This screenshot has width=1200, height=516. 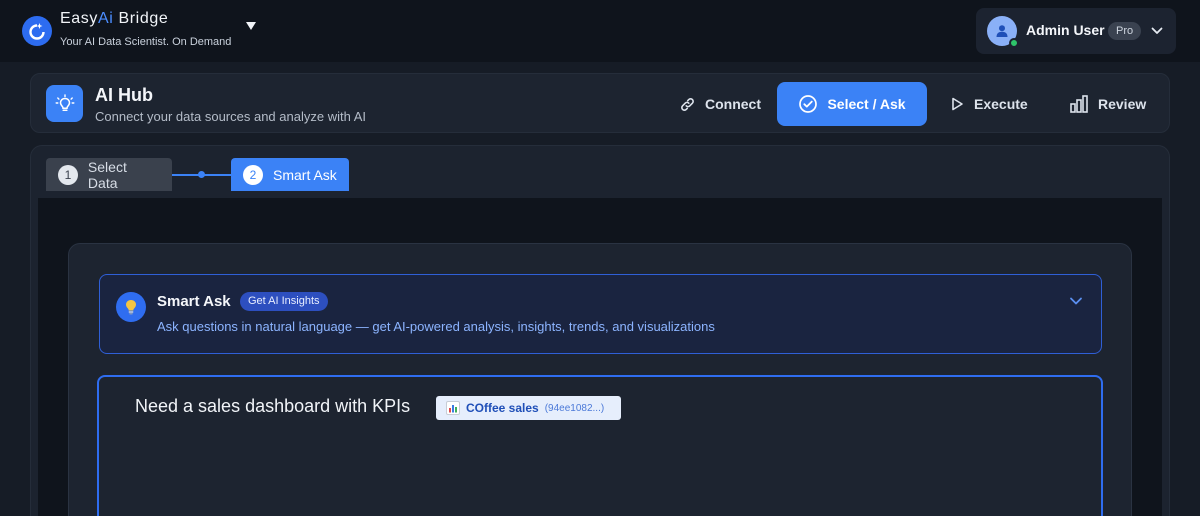 What do you see at coordinates (866, 104) in the screenshot?
I see `nav-select-ask-label: Select / Ask` at bounding box center [866, 104].